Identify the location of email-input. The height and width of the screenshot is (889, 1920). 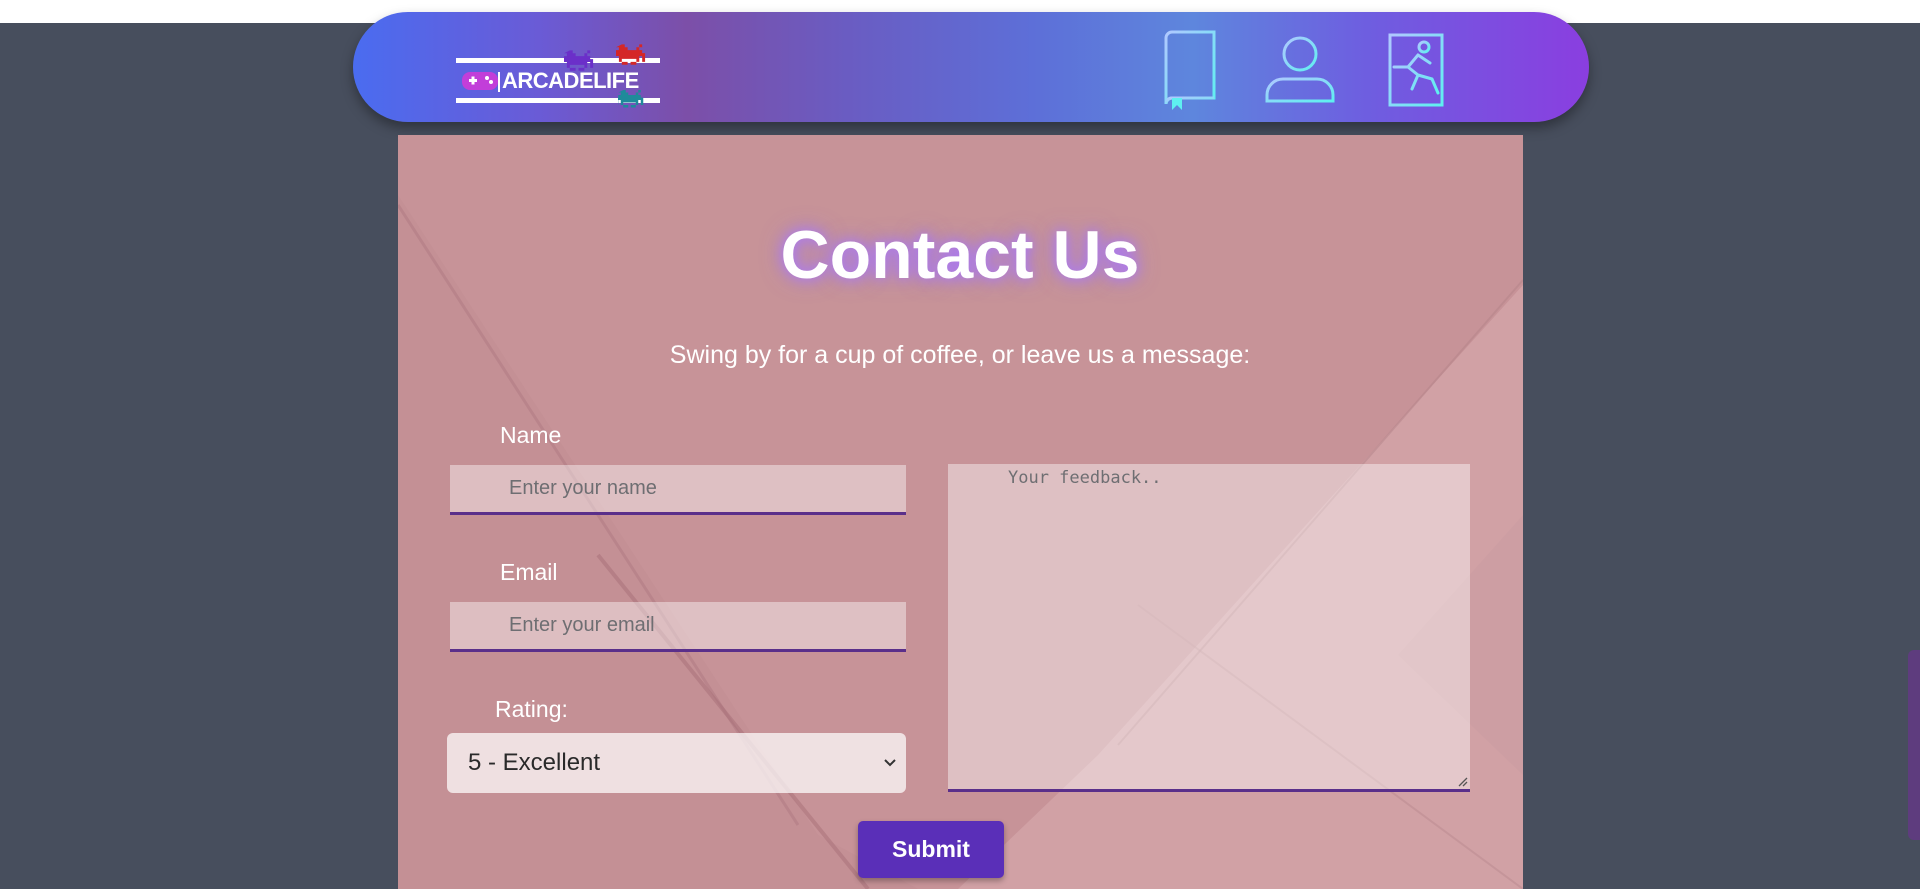
(678, 627).